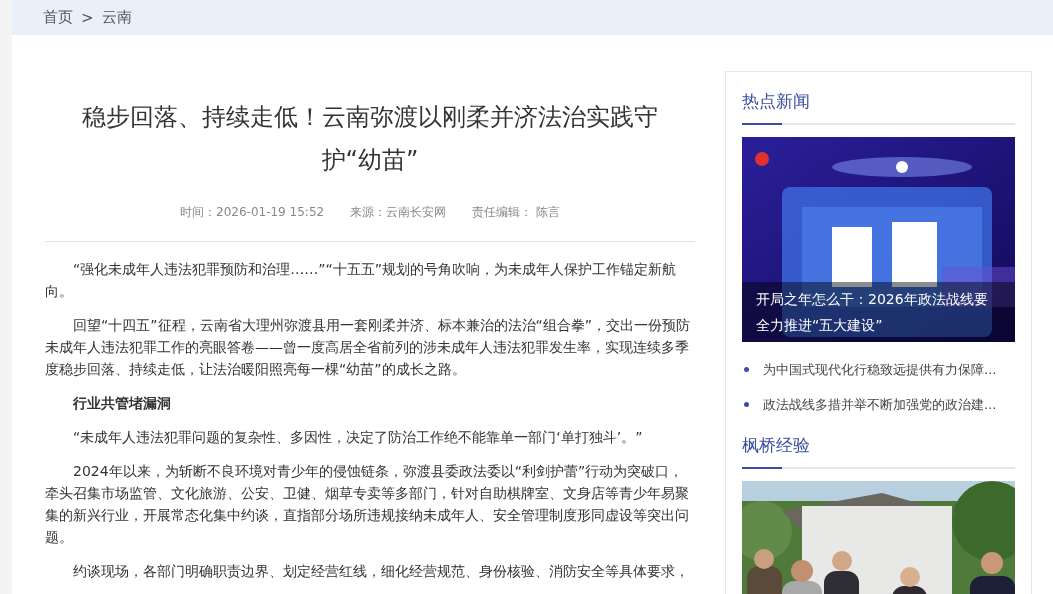 This screenshot has width=1053, height=594. Describe the element at coordinates (878, 451) in the screenshot. I see `section-title: 枫桥经验` at that location.